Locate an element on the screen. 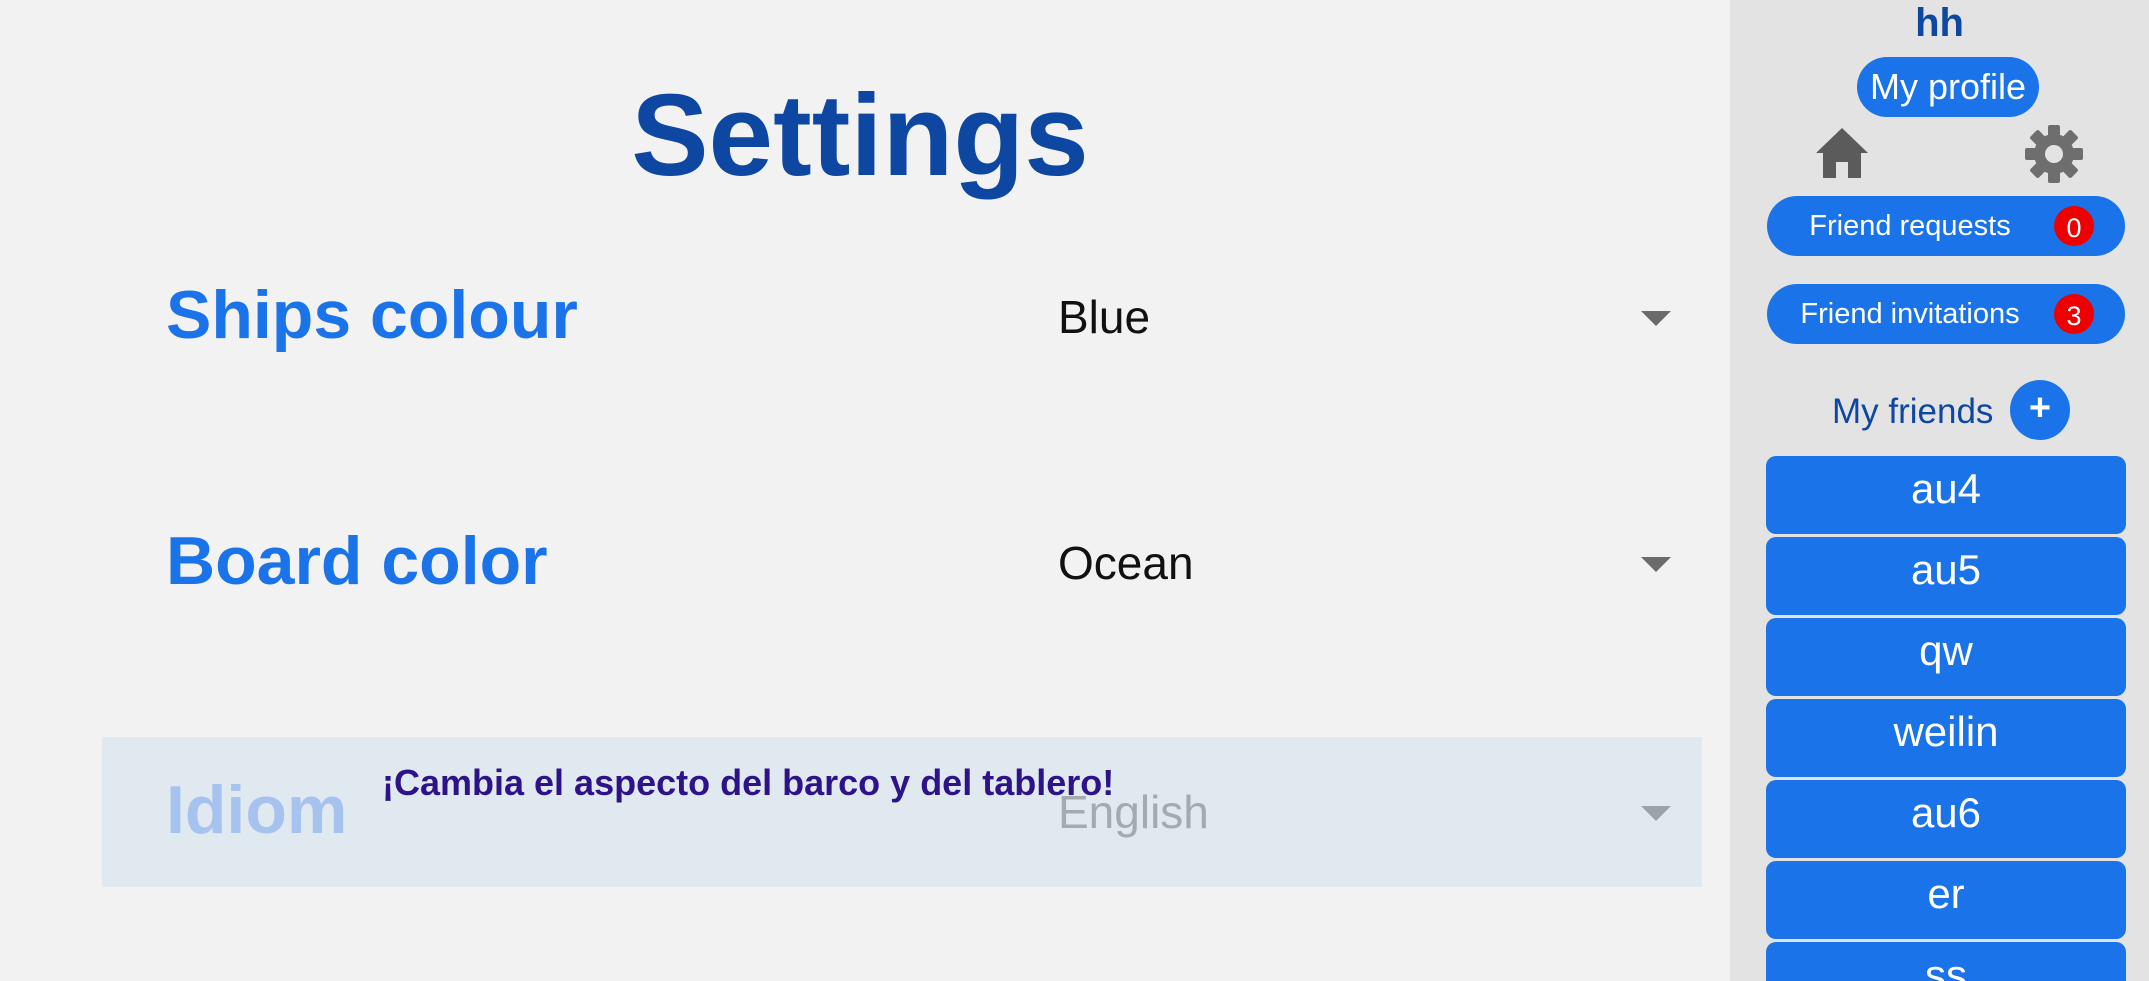 This screenshot has height=981, width=2149. idiom-select: English is located at coordinates (1368, 812).